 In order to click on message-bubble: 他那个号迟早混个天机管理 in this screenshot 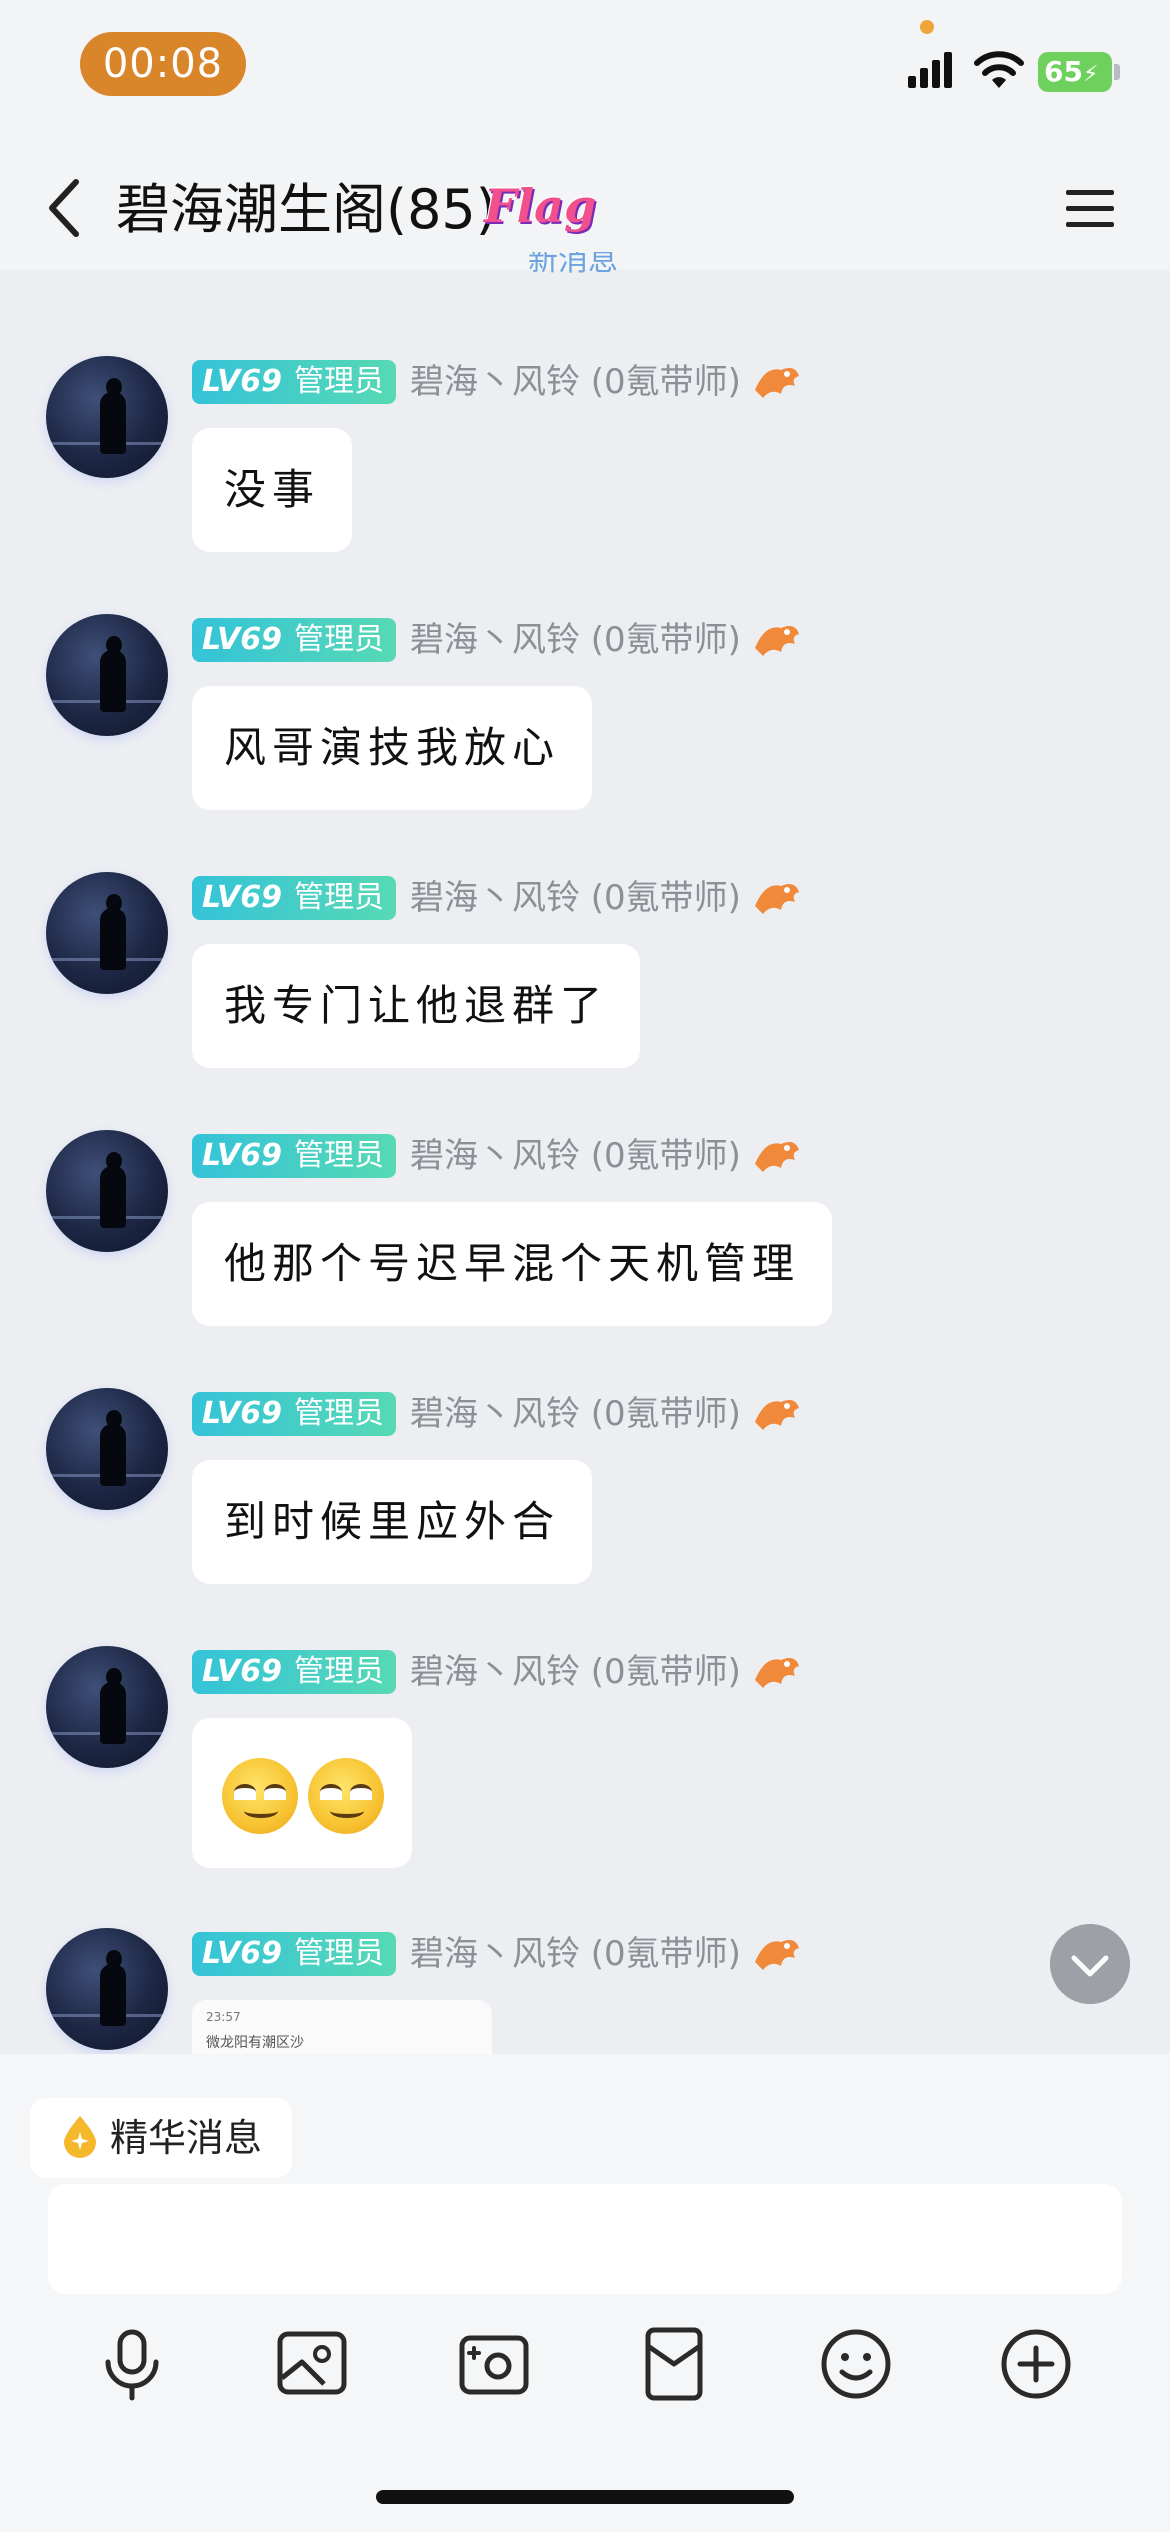, I will do `click(512, 1264)`.